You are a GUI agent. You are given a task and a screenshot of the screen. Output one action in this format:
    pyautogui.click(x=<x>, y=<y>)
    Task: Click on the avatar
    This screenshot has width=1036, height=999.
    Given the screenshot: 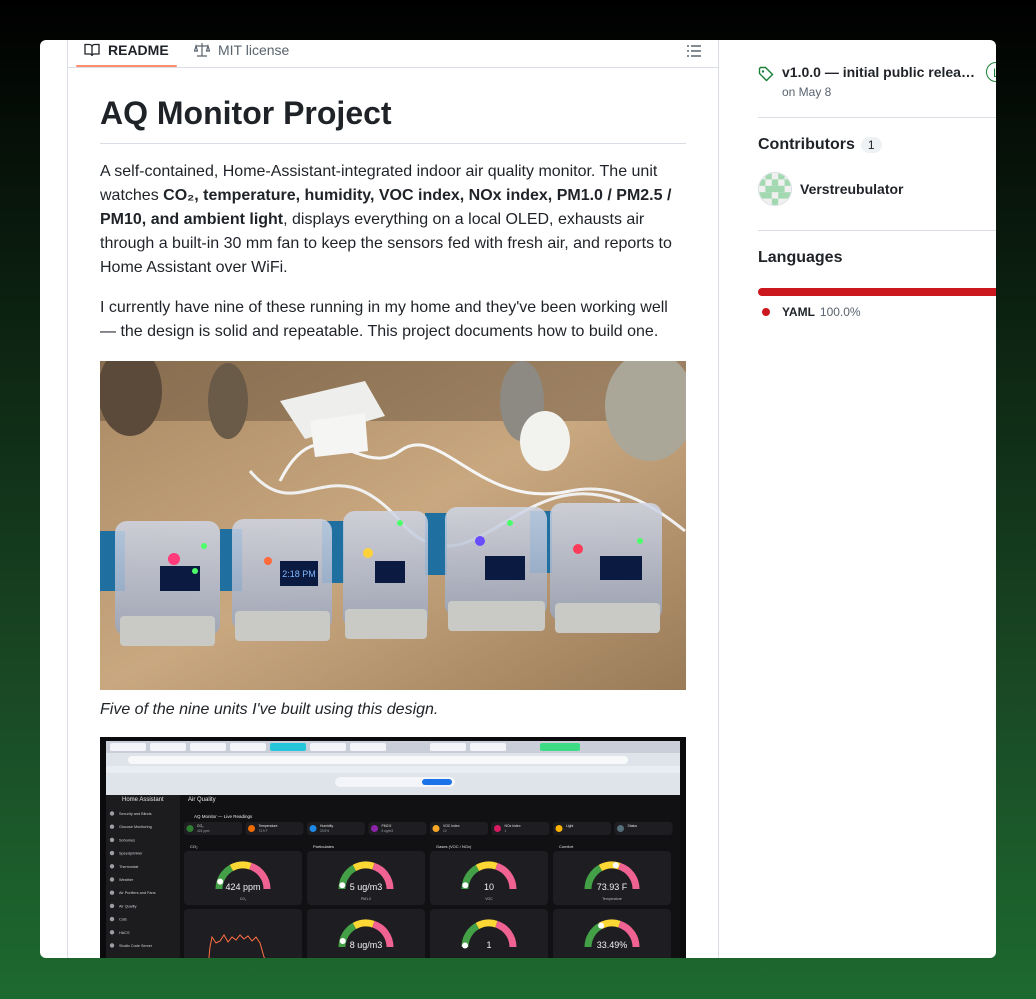 What is the action you would take?
    pyautogui.click(x=775, y=189)
    